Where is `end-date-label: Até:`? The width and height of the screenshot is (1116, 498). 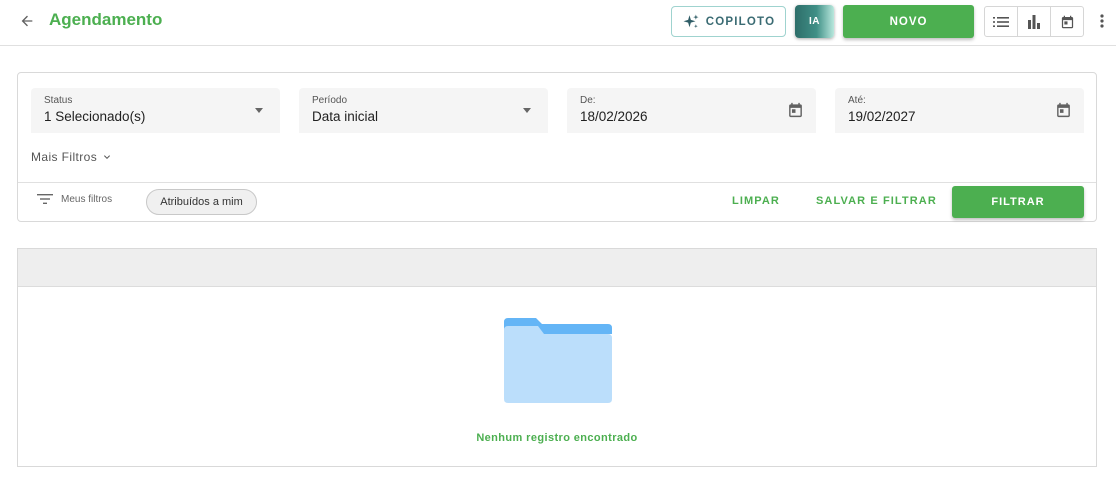
end-date-label: Até: is located at coordinates (857, 100).